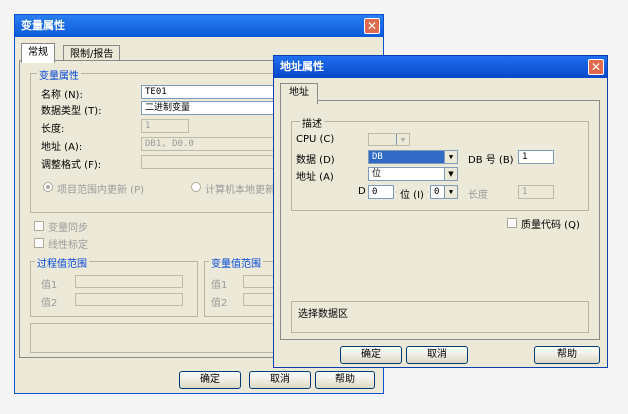  Describe the element at coordinates (381, 192) in the screenshot. I see `d-input: 0` at that location.